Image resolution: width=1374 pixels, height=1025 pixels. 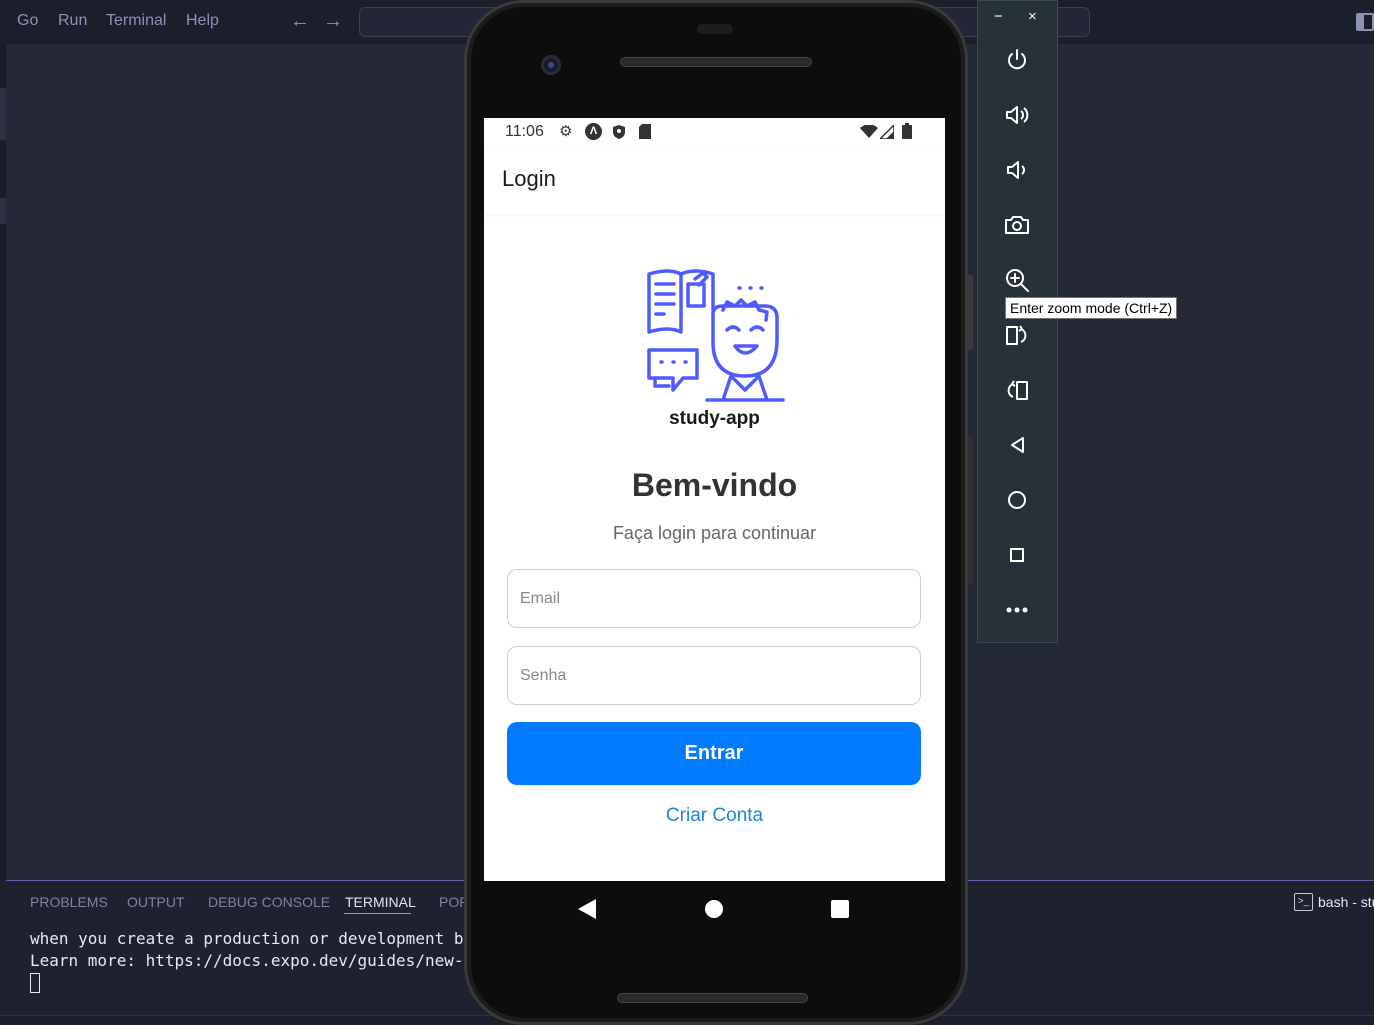 I want to click on volume-up-icon, so click(x=1017, y=115).